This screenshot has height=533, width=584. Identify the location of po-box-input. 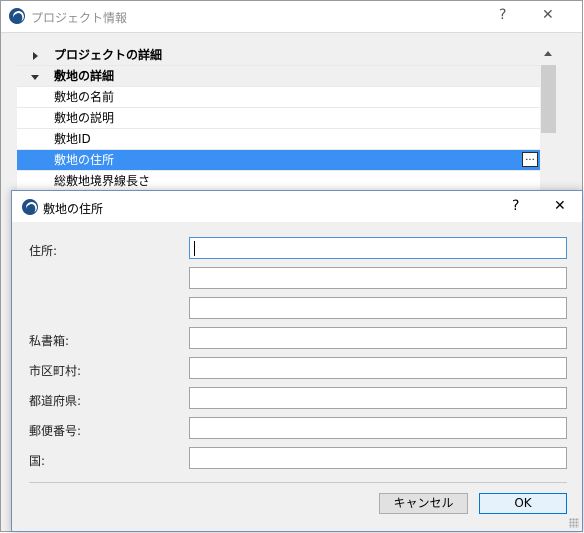
(378, 338).